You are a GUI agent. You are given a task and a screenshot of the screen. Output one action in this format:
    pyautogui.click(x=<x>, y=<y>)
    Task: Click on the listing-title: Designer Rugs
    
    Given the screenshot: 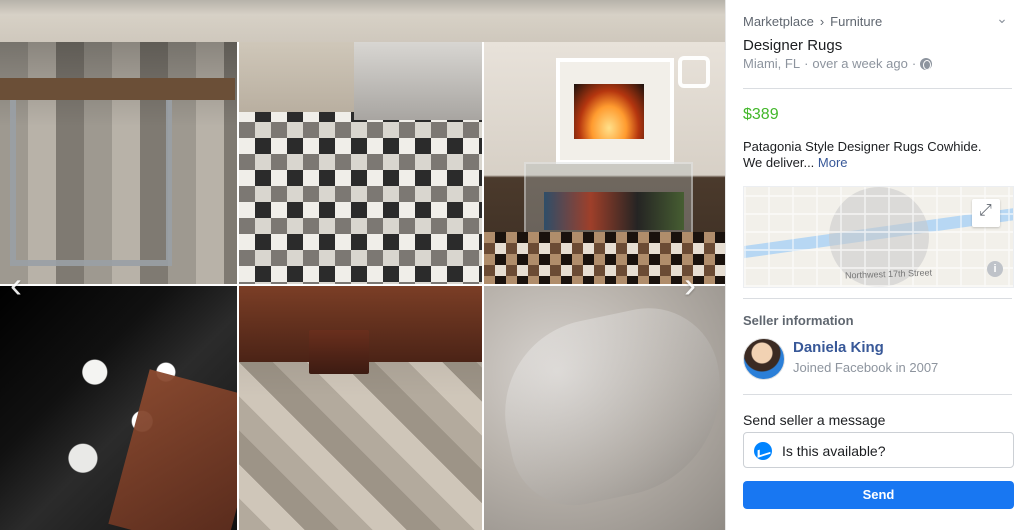 What is the action you would take?
    pyautogui.click(x=793, y=45)
    